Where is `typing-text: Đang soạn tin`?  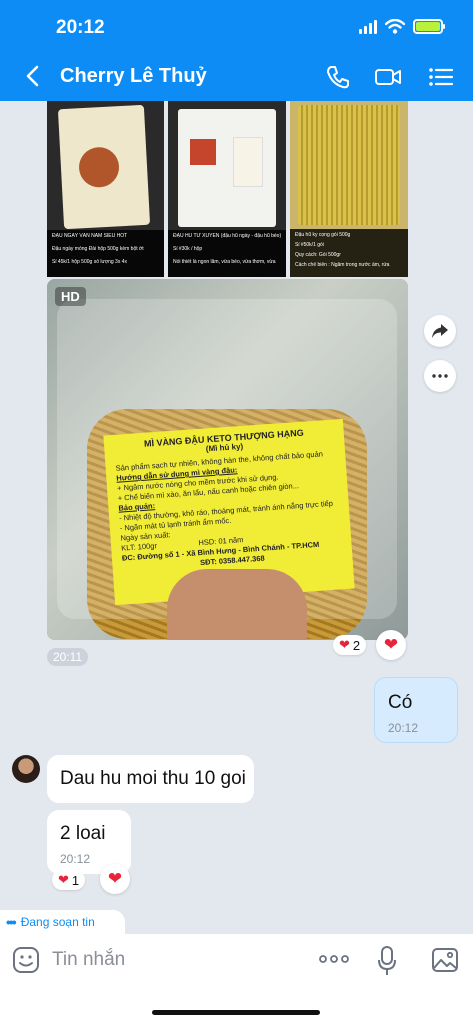
typing-text: Đang soạn tin is located at coordinates (57, 922).